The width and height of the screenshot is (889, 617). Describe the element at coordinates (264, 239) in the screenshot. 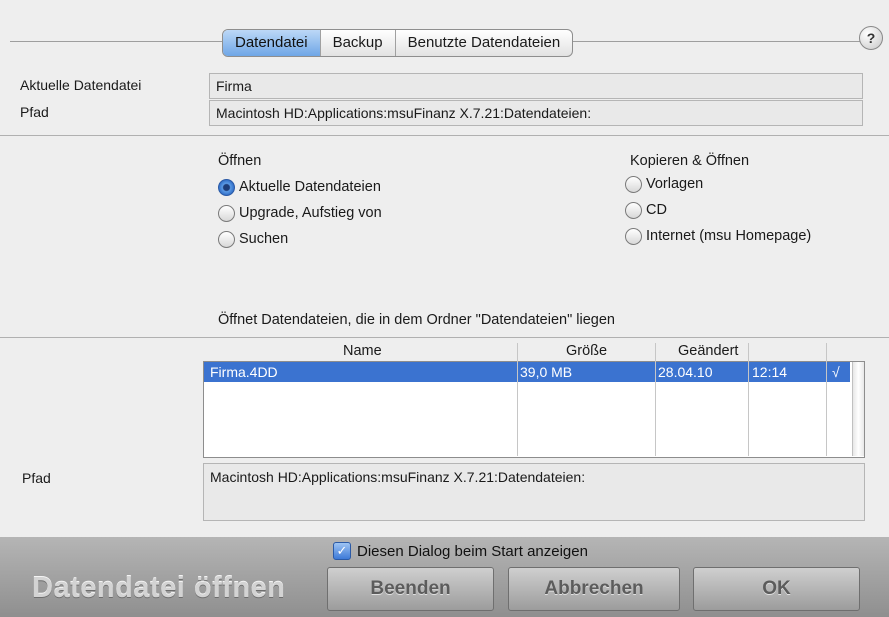

I see `radio-label: Suchen` at that location.